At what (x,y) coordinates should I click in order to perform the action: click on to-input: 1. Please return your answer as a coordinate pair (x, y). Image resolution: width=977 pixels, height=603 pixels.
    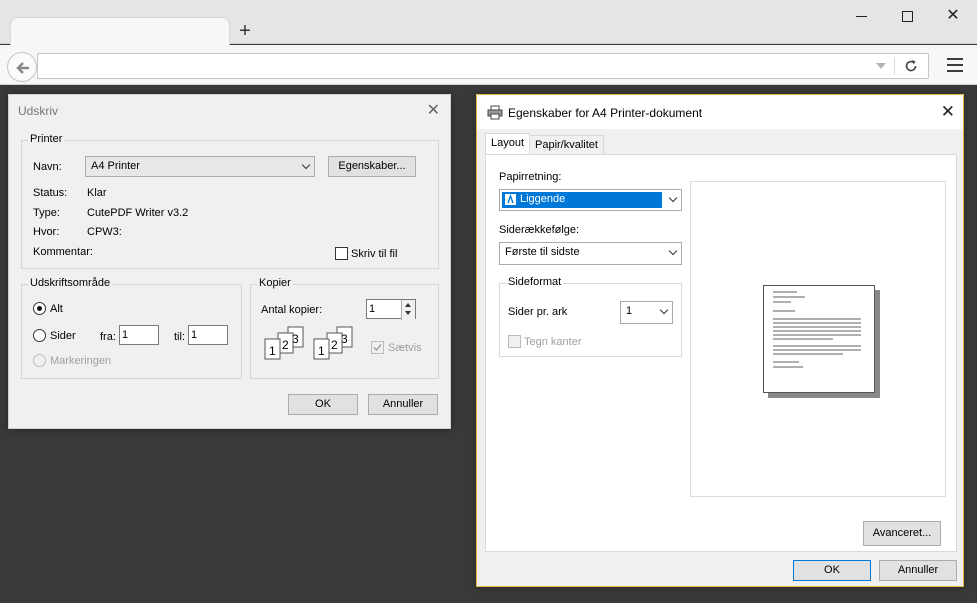
    Looking at the image, I should click on (208, 335).